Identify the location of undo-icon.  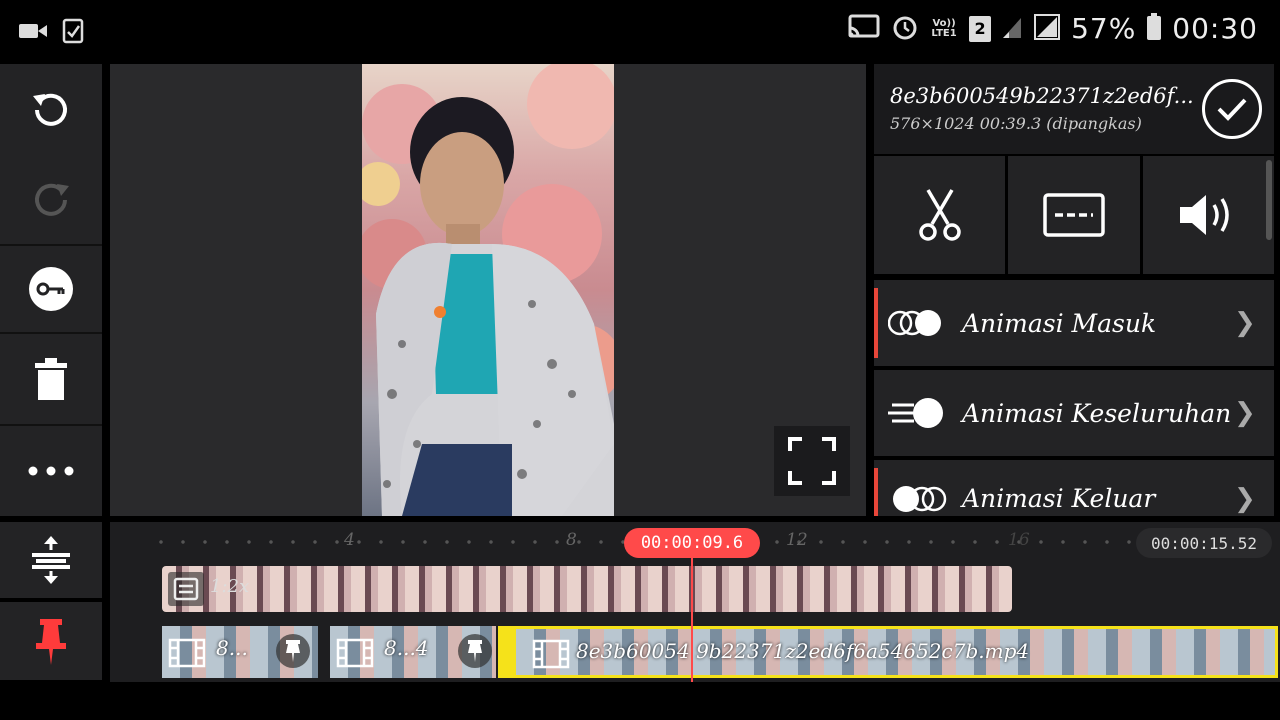
(50, 109).